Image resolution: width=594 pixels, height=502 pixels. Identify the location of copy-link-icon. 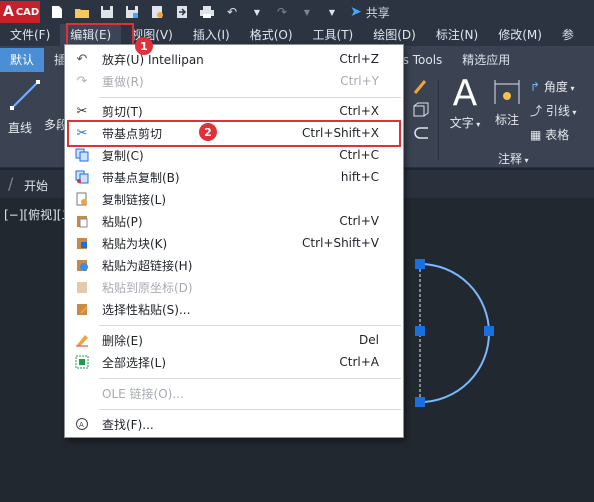
(82, 199).